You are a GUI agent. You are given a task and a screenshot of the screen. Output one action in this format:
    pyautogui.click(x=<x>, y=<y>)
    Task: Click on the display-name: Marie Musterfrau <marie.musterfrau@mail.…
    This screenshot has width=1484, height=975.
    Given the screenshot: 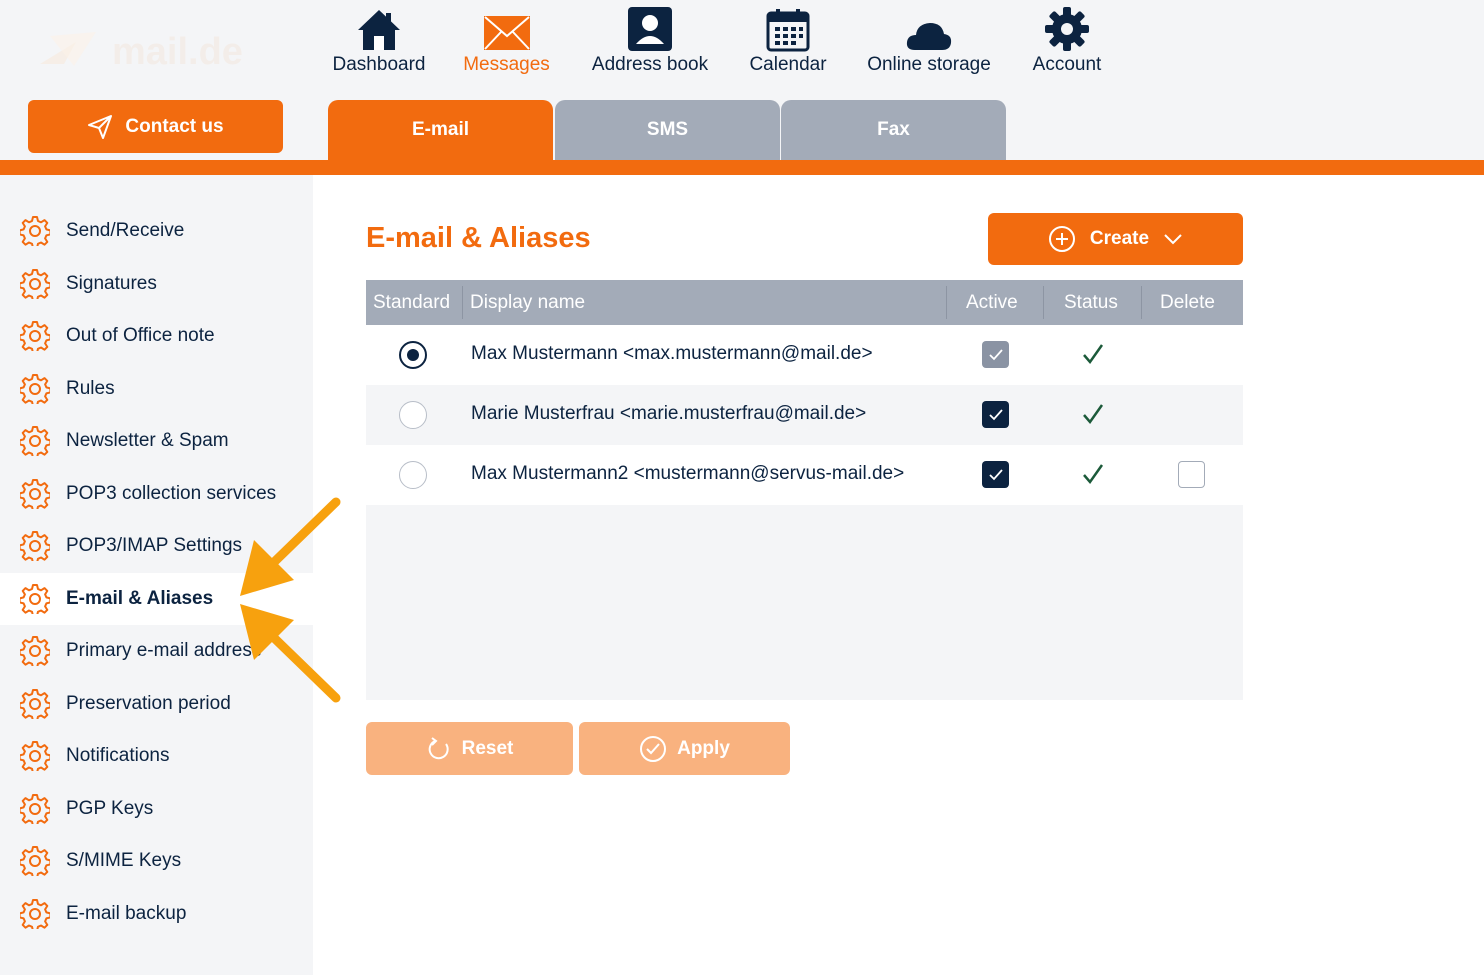 What is the action you would take?
    pyautogui.click(x=669, y=413)
    